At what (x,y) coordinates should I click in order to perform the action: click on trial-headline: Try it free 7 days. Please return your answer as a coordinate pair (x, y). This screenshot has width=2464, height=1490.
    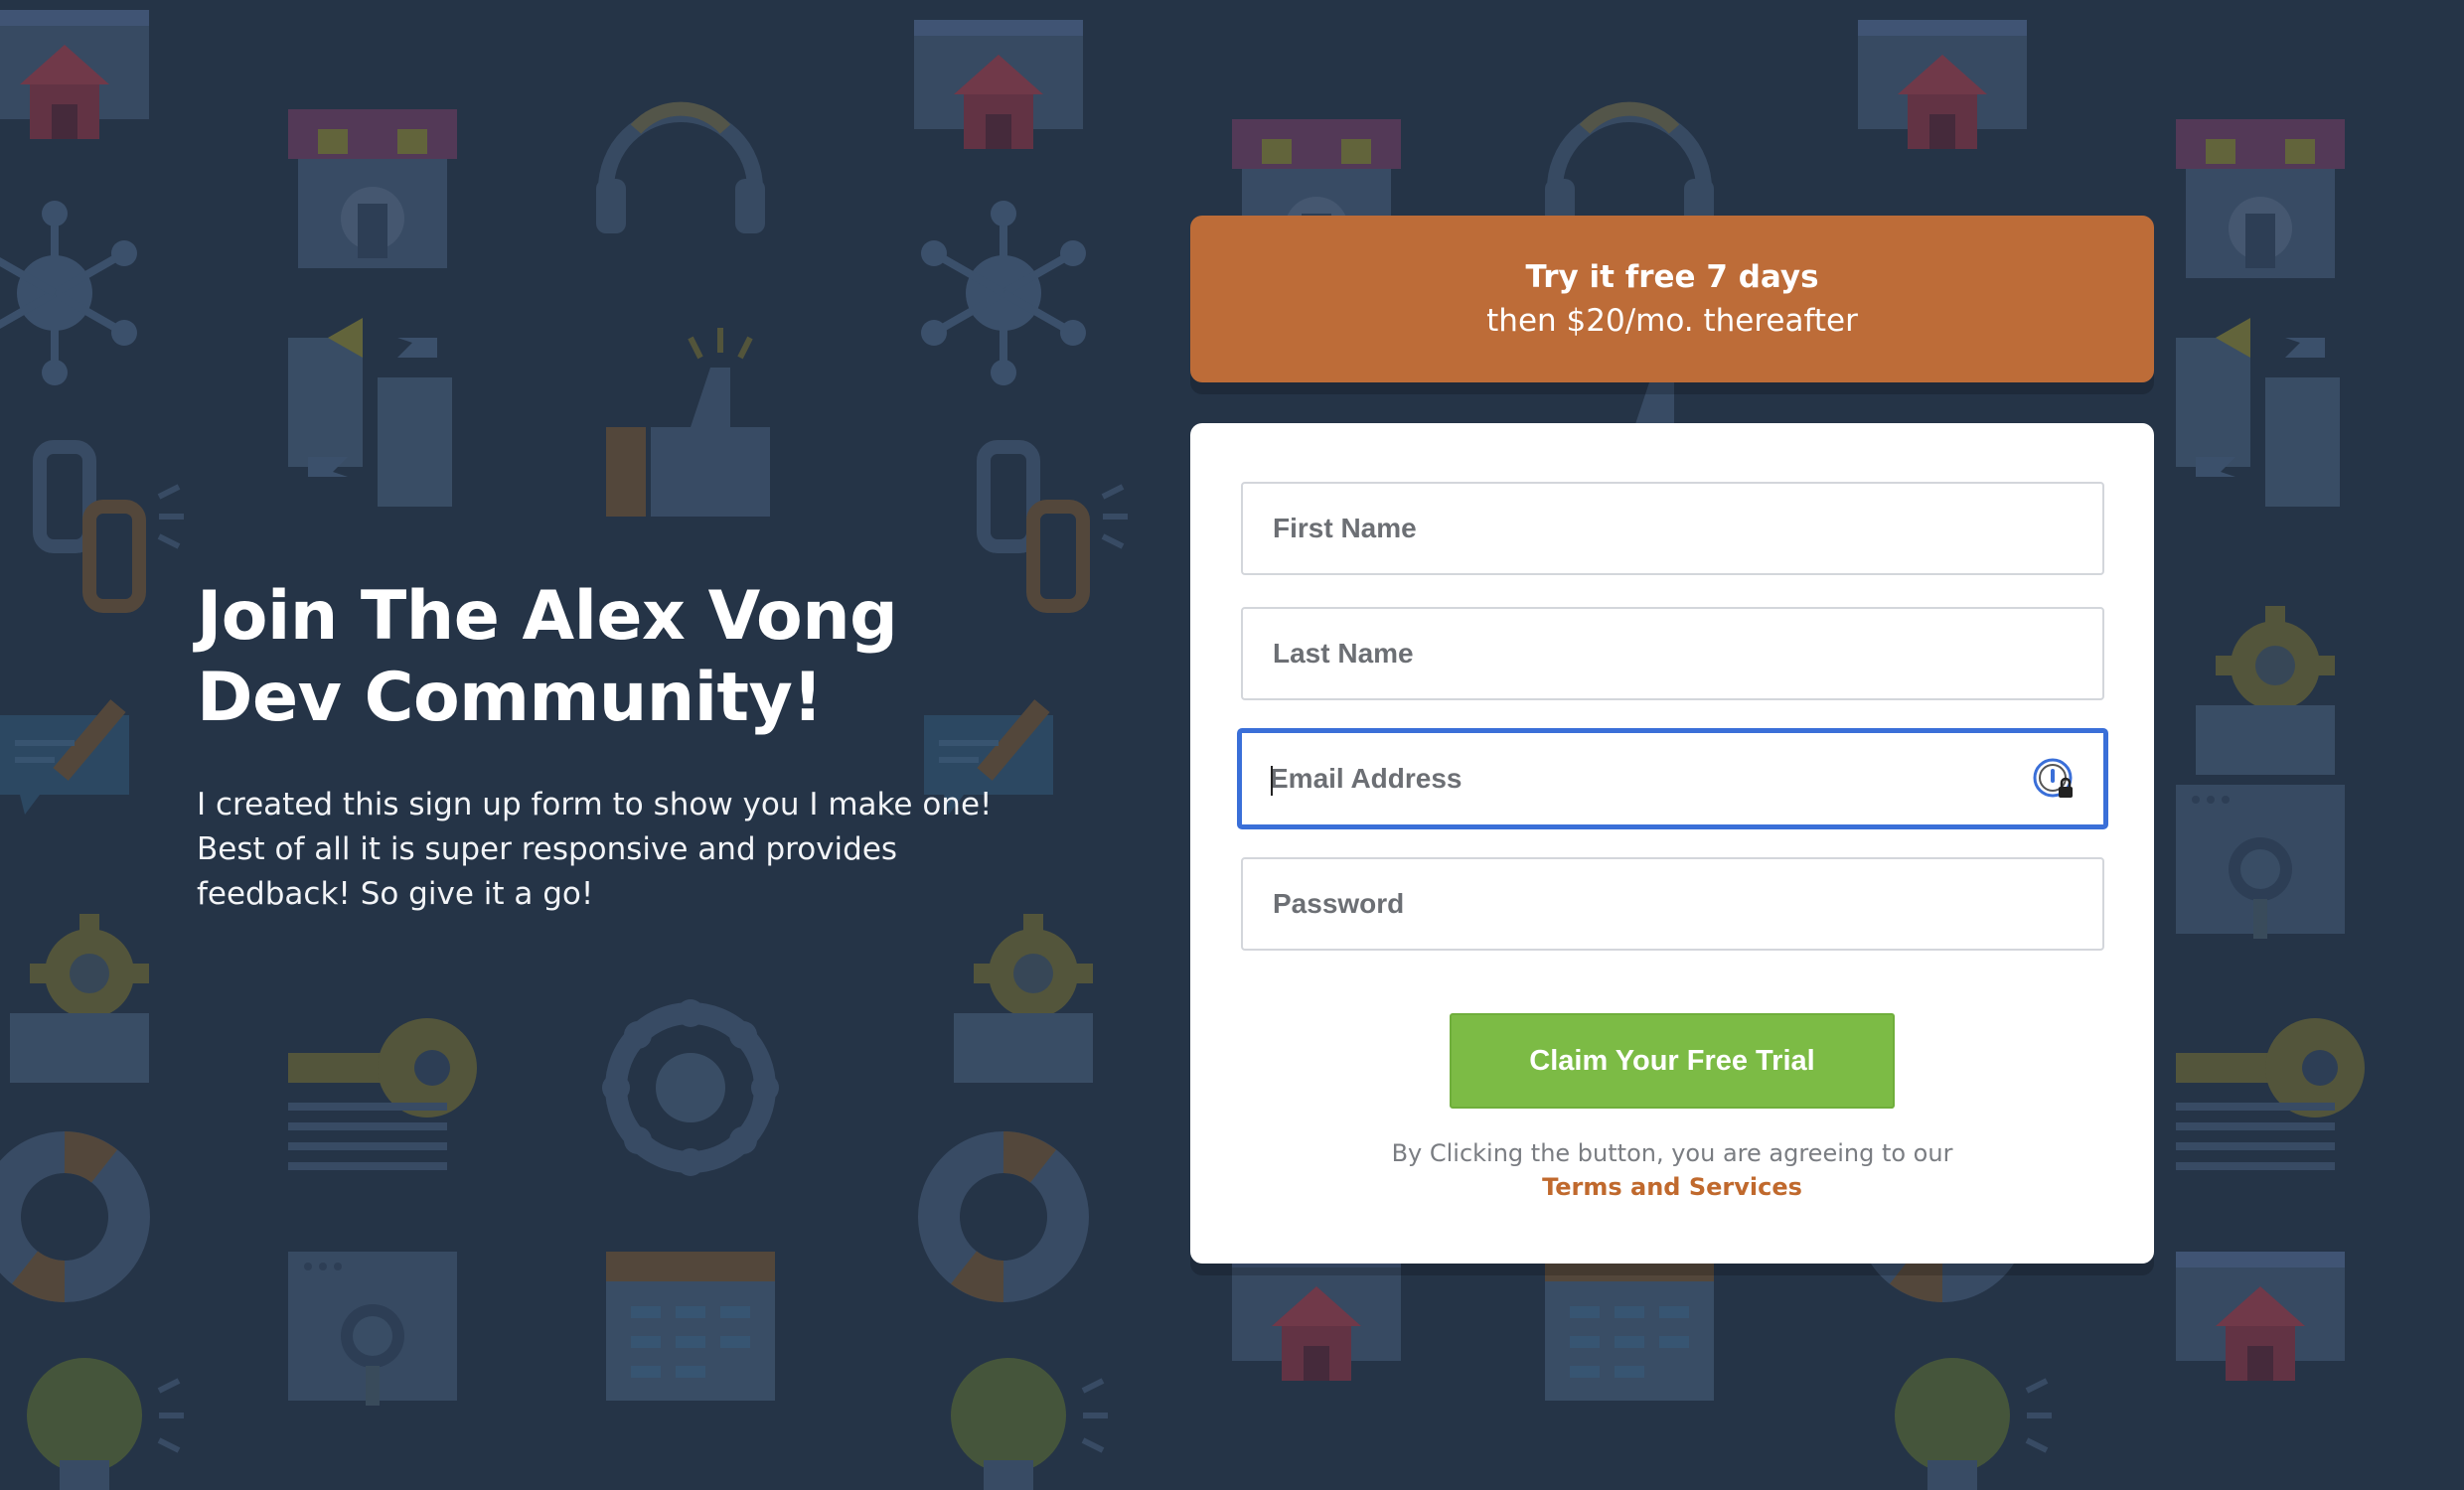
    Looking at the image, I should click on (1672, 277).